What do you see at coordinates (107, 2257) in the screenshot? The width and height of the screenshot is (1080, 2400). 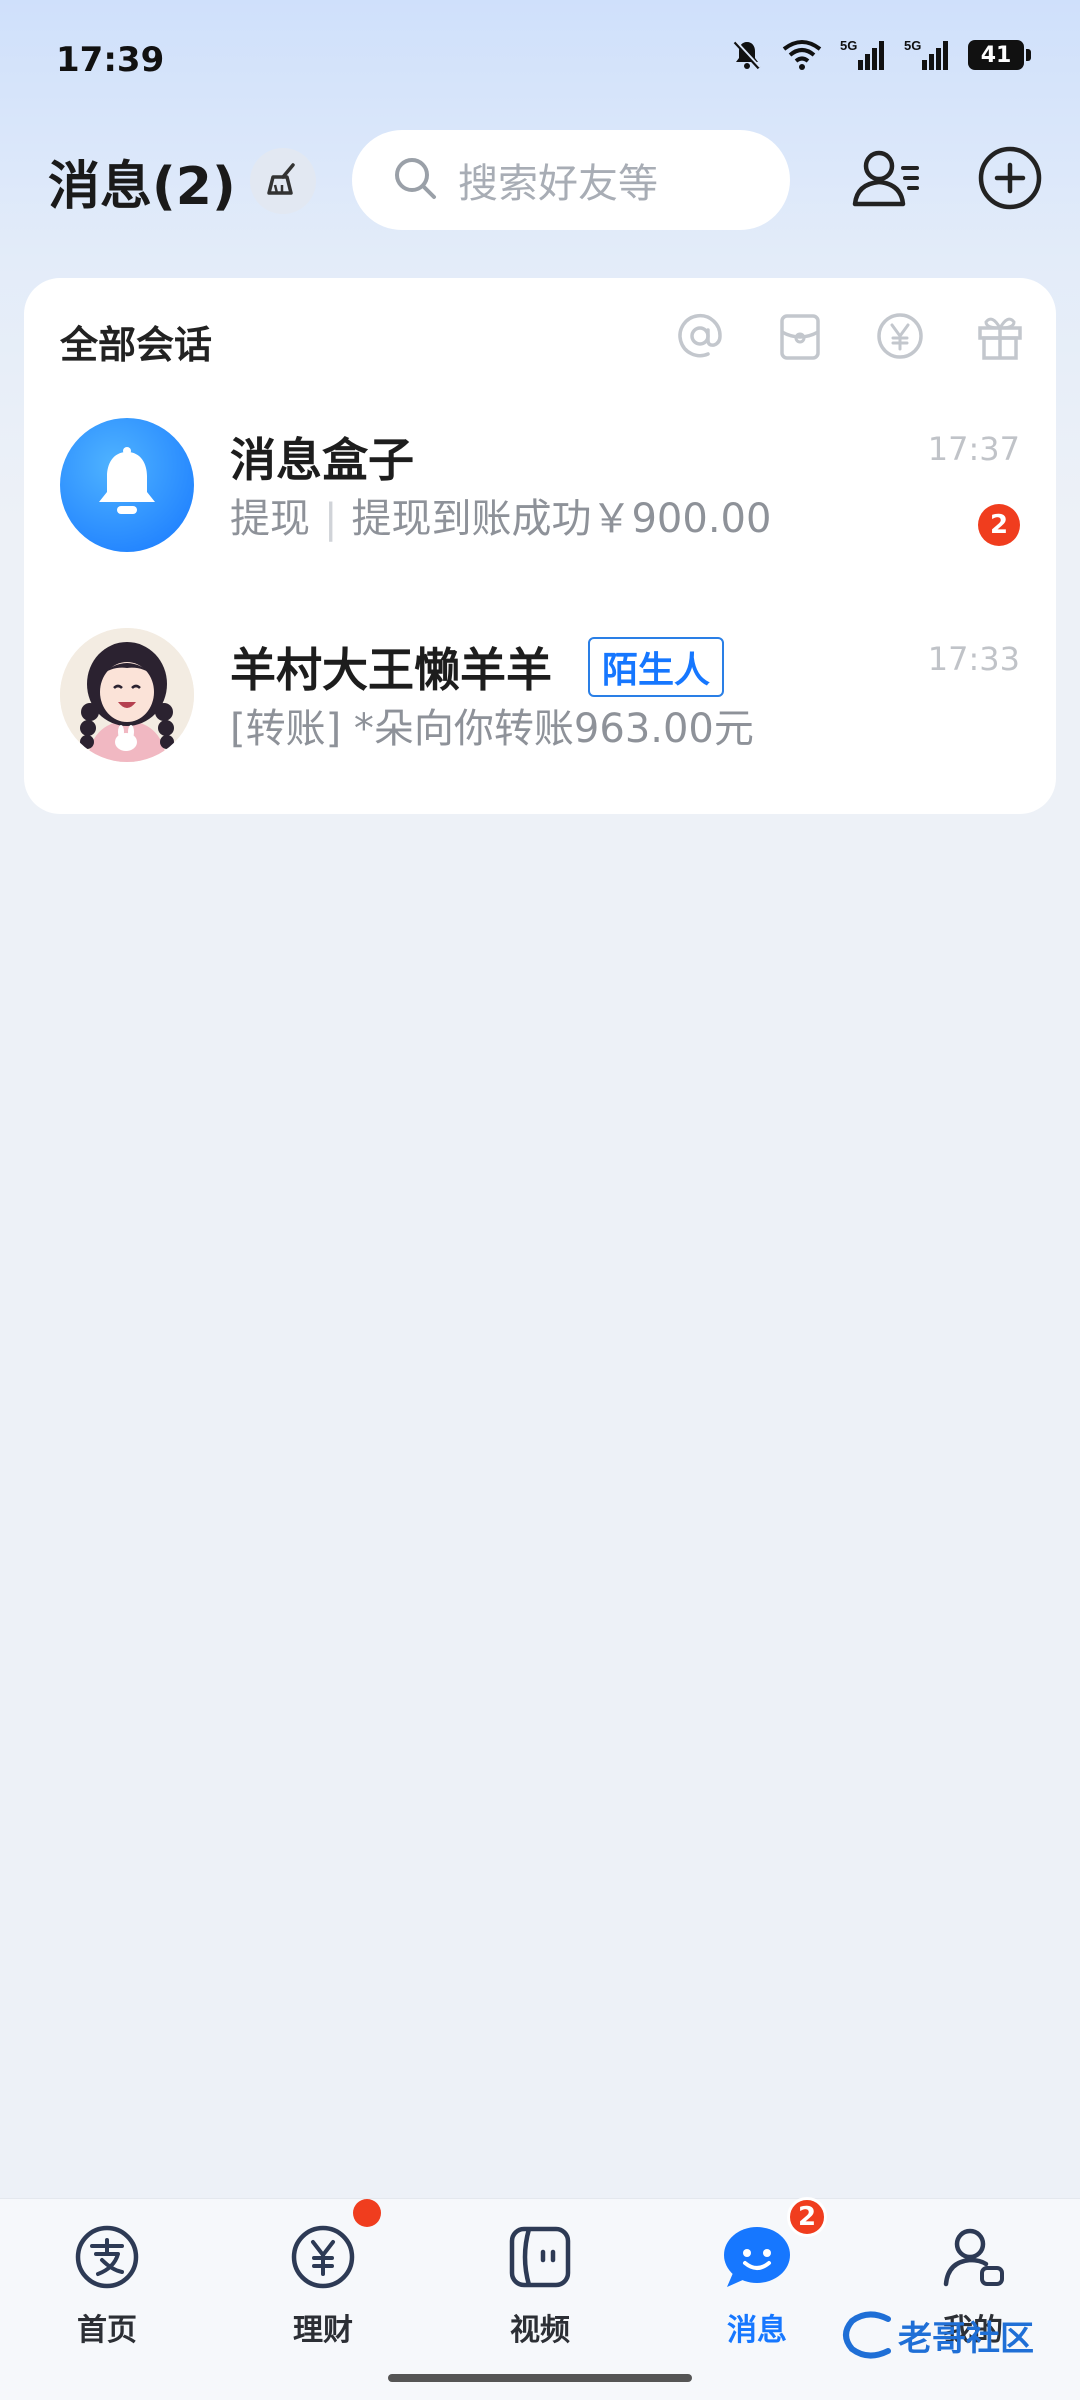 I see `alipay-home-icon` at bounding box center [107, 2257].